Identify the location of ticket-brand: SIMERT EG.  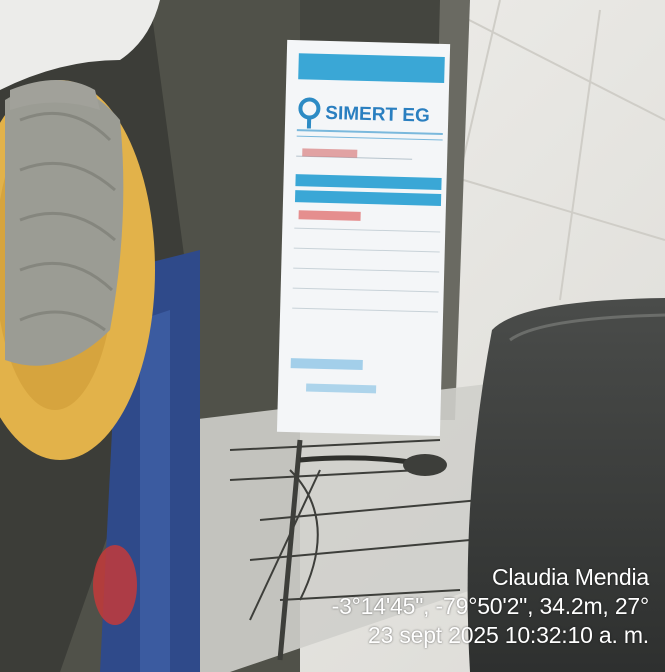
(377, 115).